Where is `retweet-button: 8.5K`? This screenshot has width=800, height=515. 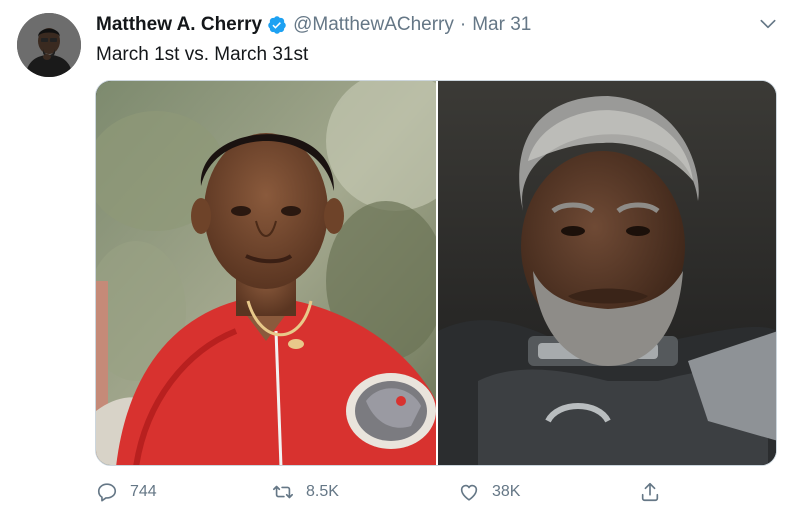 retweet-button: 8.5K is located at coordinates (305, 492).